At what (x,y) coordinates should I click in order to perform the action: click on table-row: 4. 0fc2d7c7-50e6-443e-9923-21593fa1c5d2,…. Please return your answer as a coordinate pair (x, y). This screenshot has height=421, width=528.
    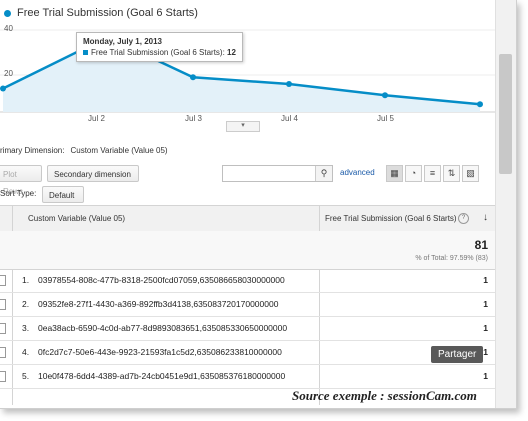
    Looking at the image, I should click on (248, 352).